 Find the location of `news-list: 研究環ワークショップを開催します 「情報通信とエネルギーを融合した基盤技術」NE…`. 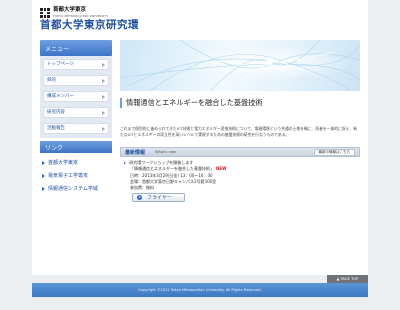

news-list: 研究環ワークショップを開催します 「情報通信とエネルギーを融合した基盤技術」NE… is located at coordinates (240, 175).